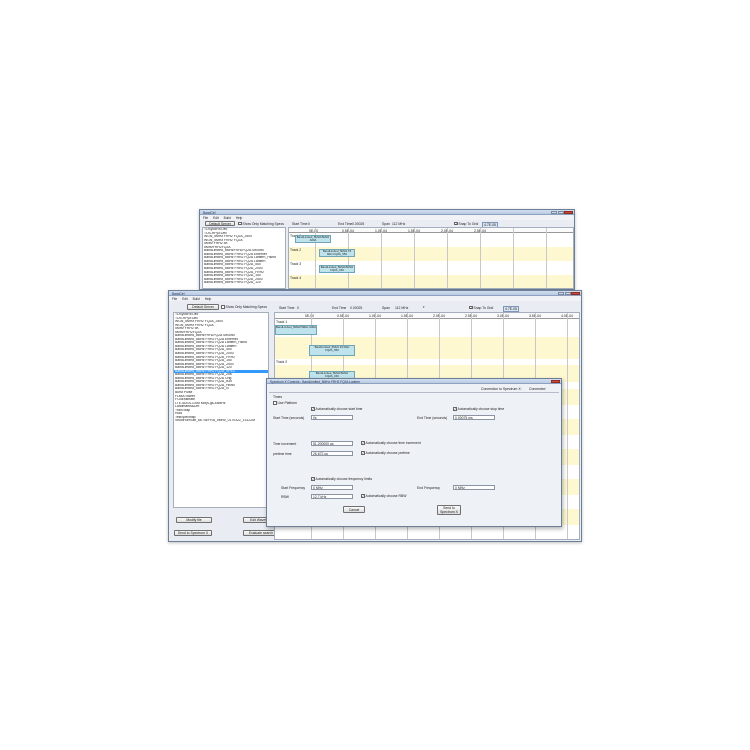 Image resolution: width=750 pixels, height=750 pixels. Describe the element at coordinates (337, 269) in the screenshot. I see `waveform-segment: BandLimited_5MHz/5MHz FQ2A_150` at that location.